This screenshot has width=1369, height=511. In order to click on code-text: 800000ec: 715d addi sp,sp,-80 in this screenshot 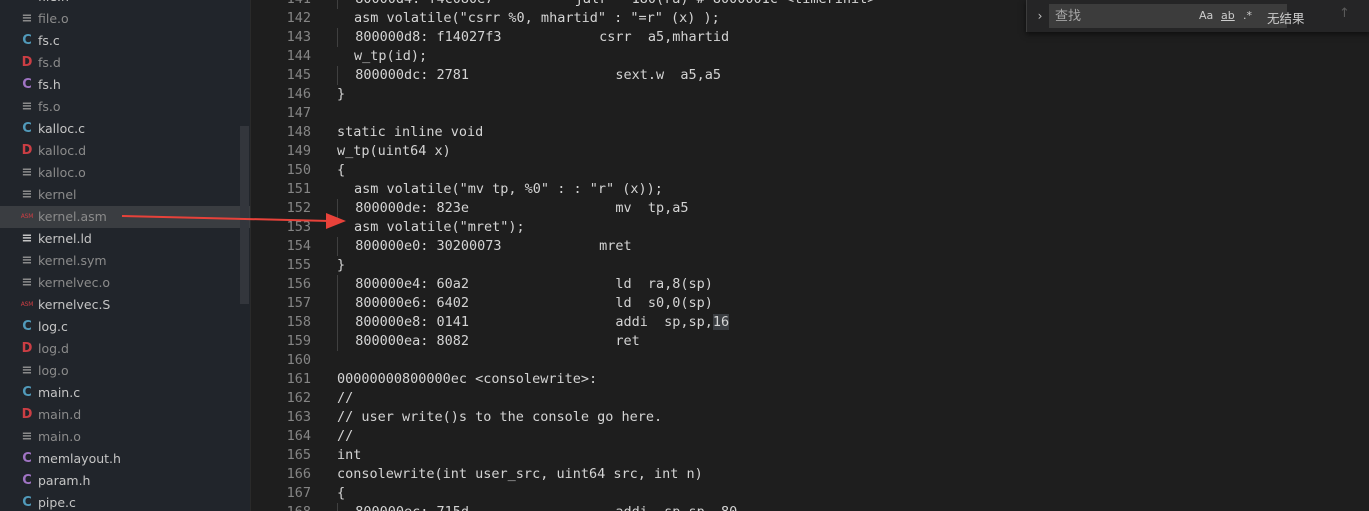, I will do `click(538, 507)`.